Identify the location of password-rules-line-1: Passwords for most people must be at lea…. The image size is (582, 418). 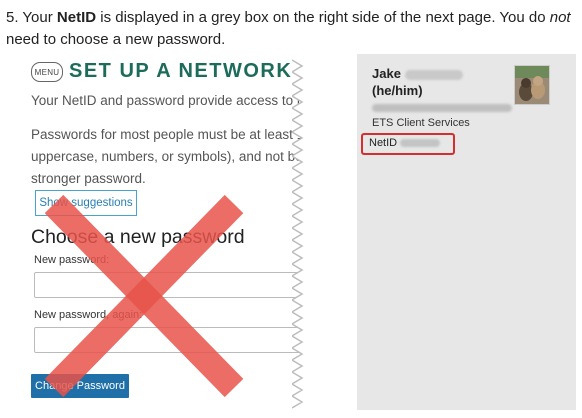
(173, 134).